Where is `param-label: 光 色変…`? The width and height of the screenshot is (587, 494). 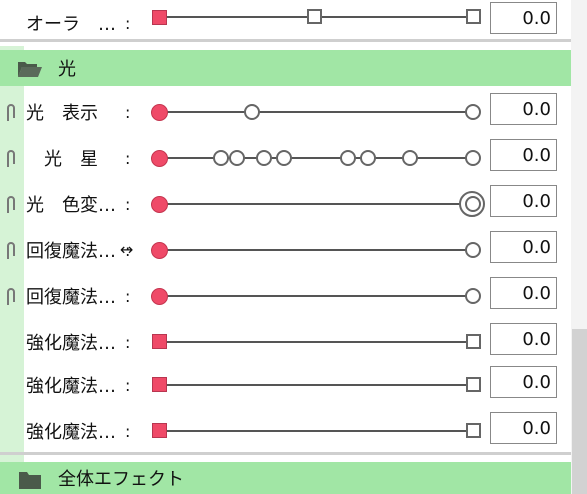
param-label: 光 色変… is located at coordinates (71, 205).